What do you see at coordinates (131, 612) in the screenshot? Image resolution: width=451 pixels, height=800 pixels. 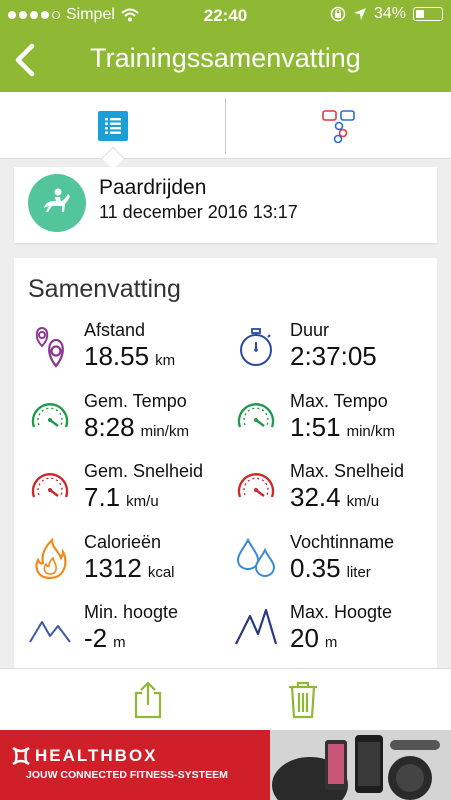 I see `stat-label: Min. hoogte` at bounding box center [131, 612].